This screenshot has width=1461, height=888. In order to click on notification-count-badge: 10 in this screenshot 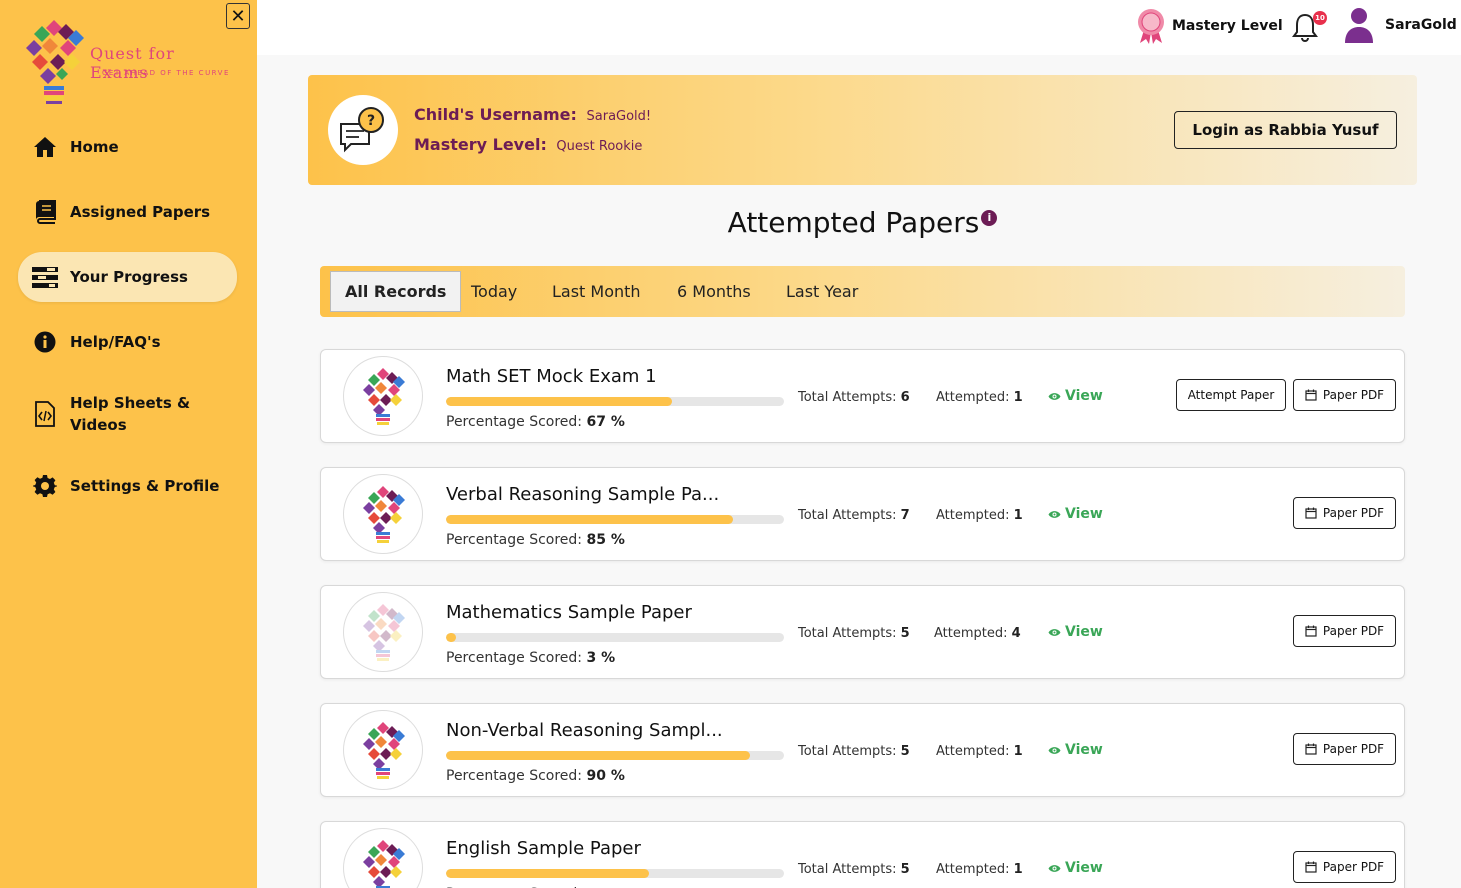, I will do `click(1320, 18)`.